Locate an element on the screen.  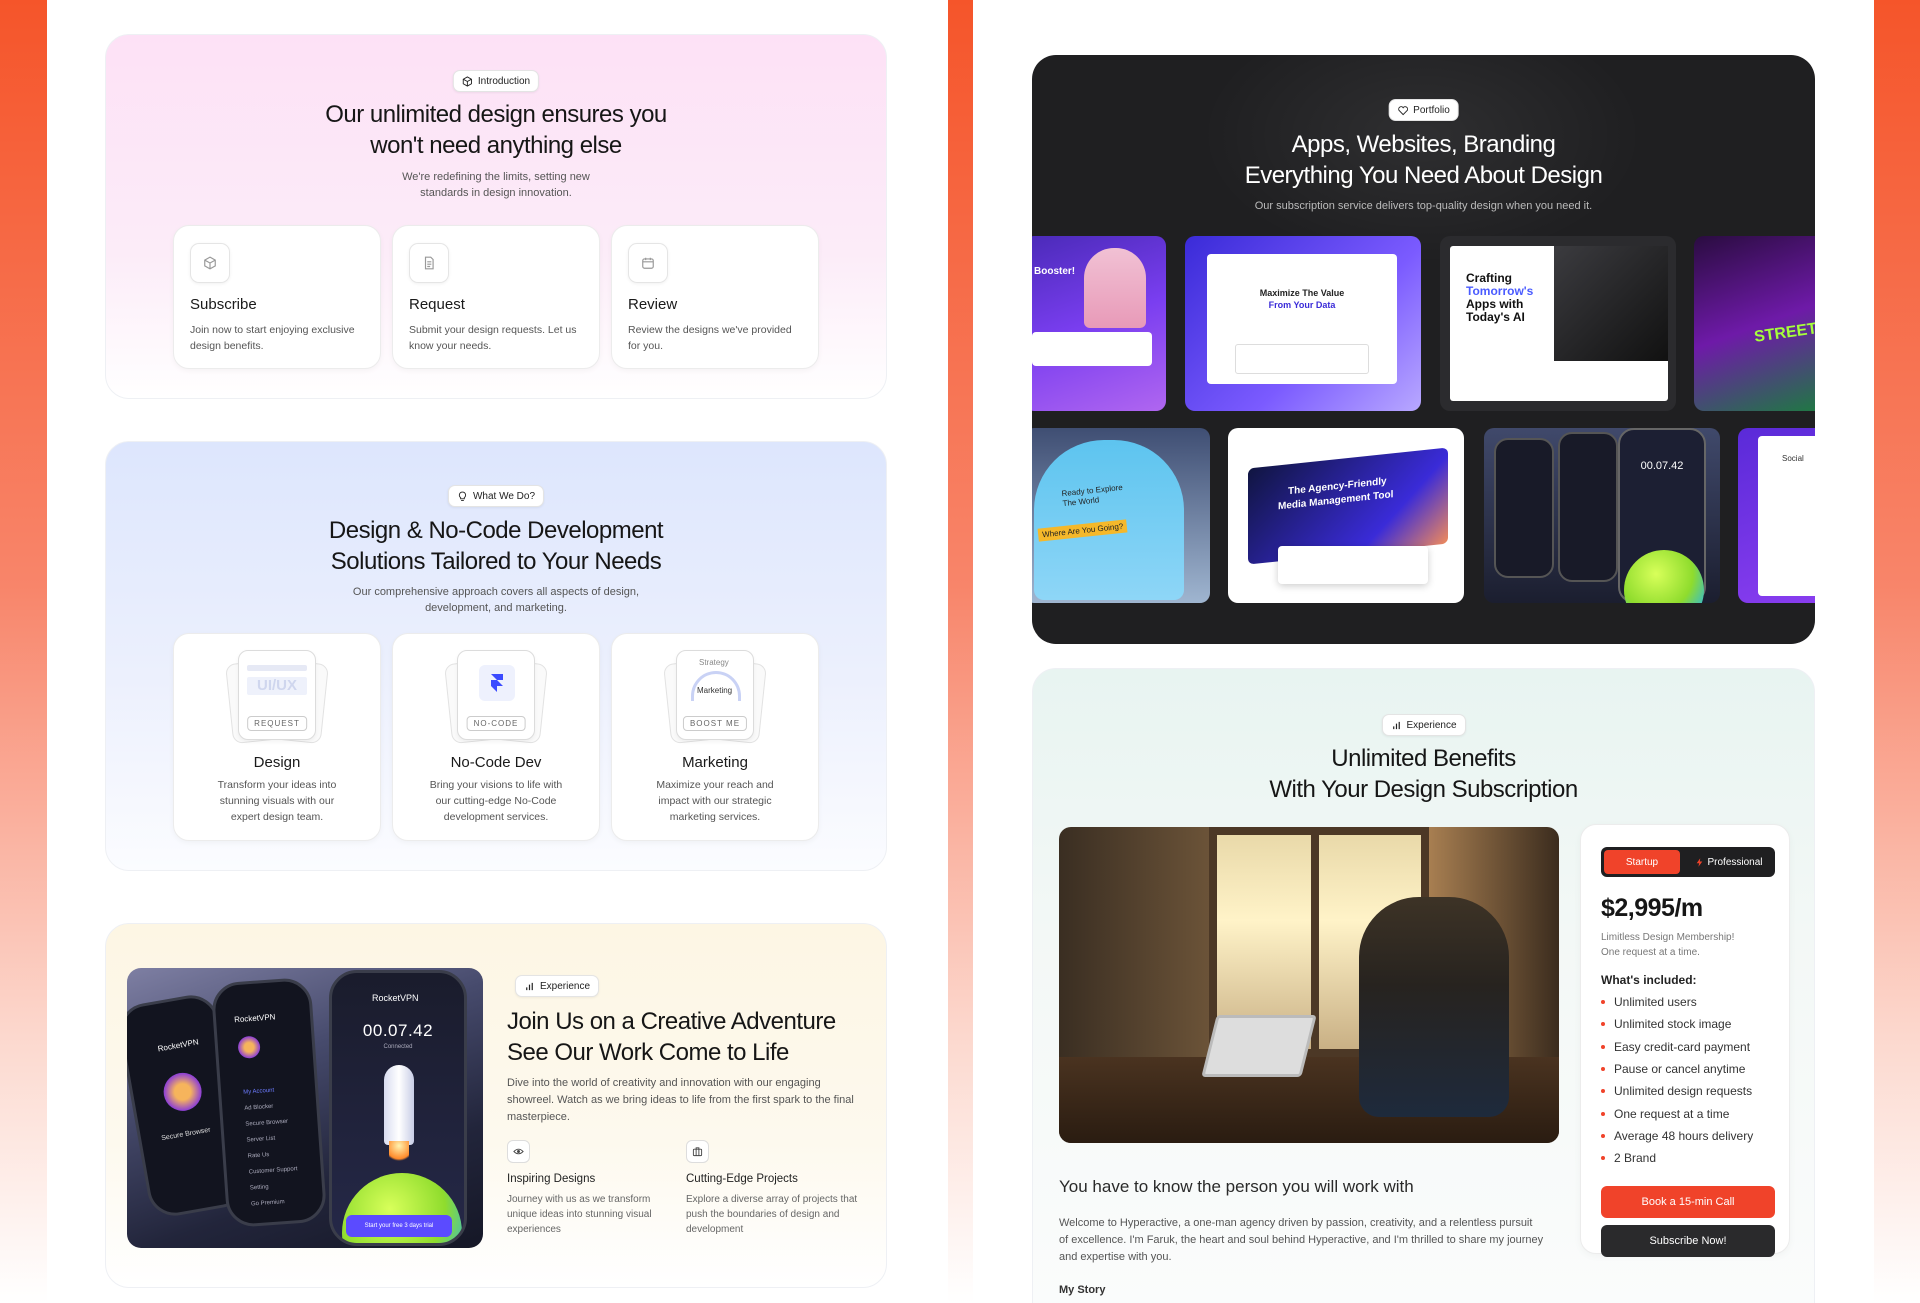
marketing-label: Marketing is located at coordinates (715, 690).